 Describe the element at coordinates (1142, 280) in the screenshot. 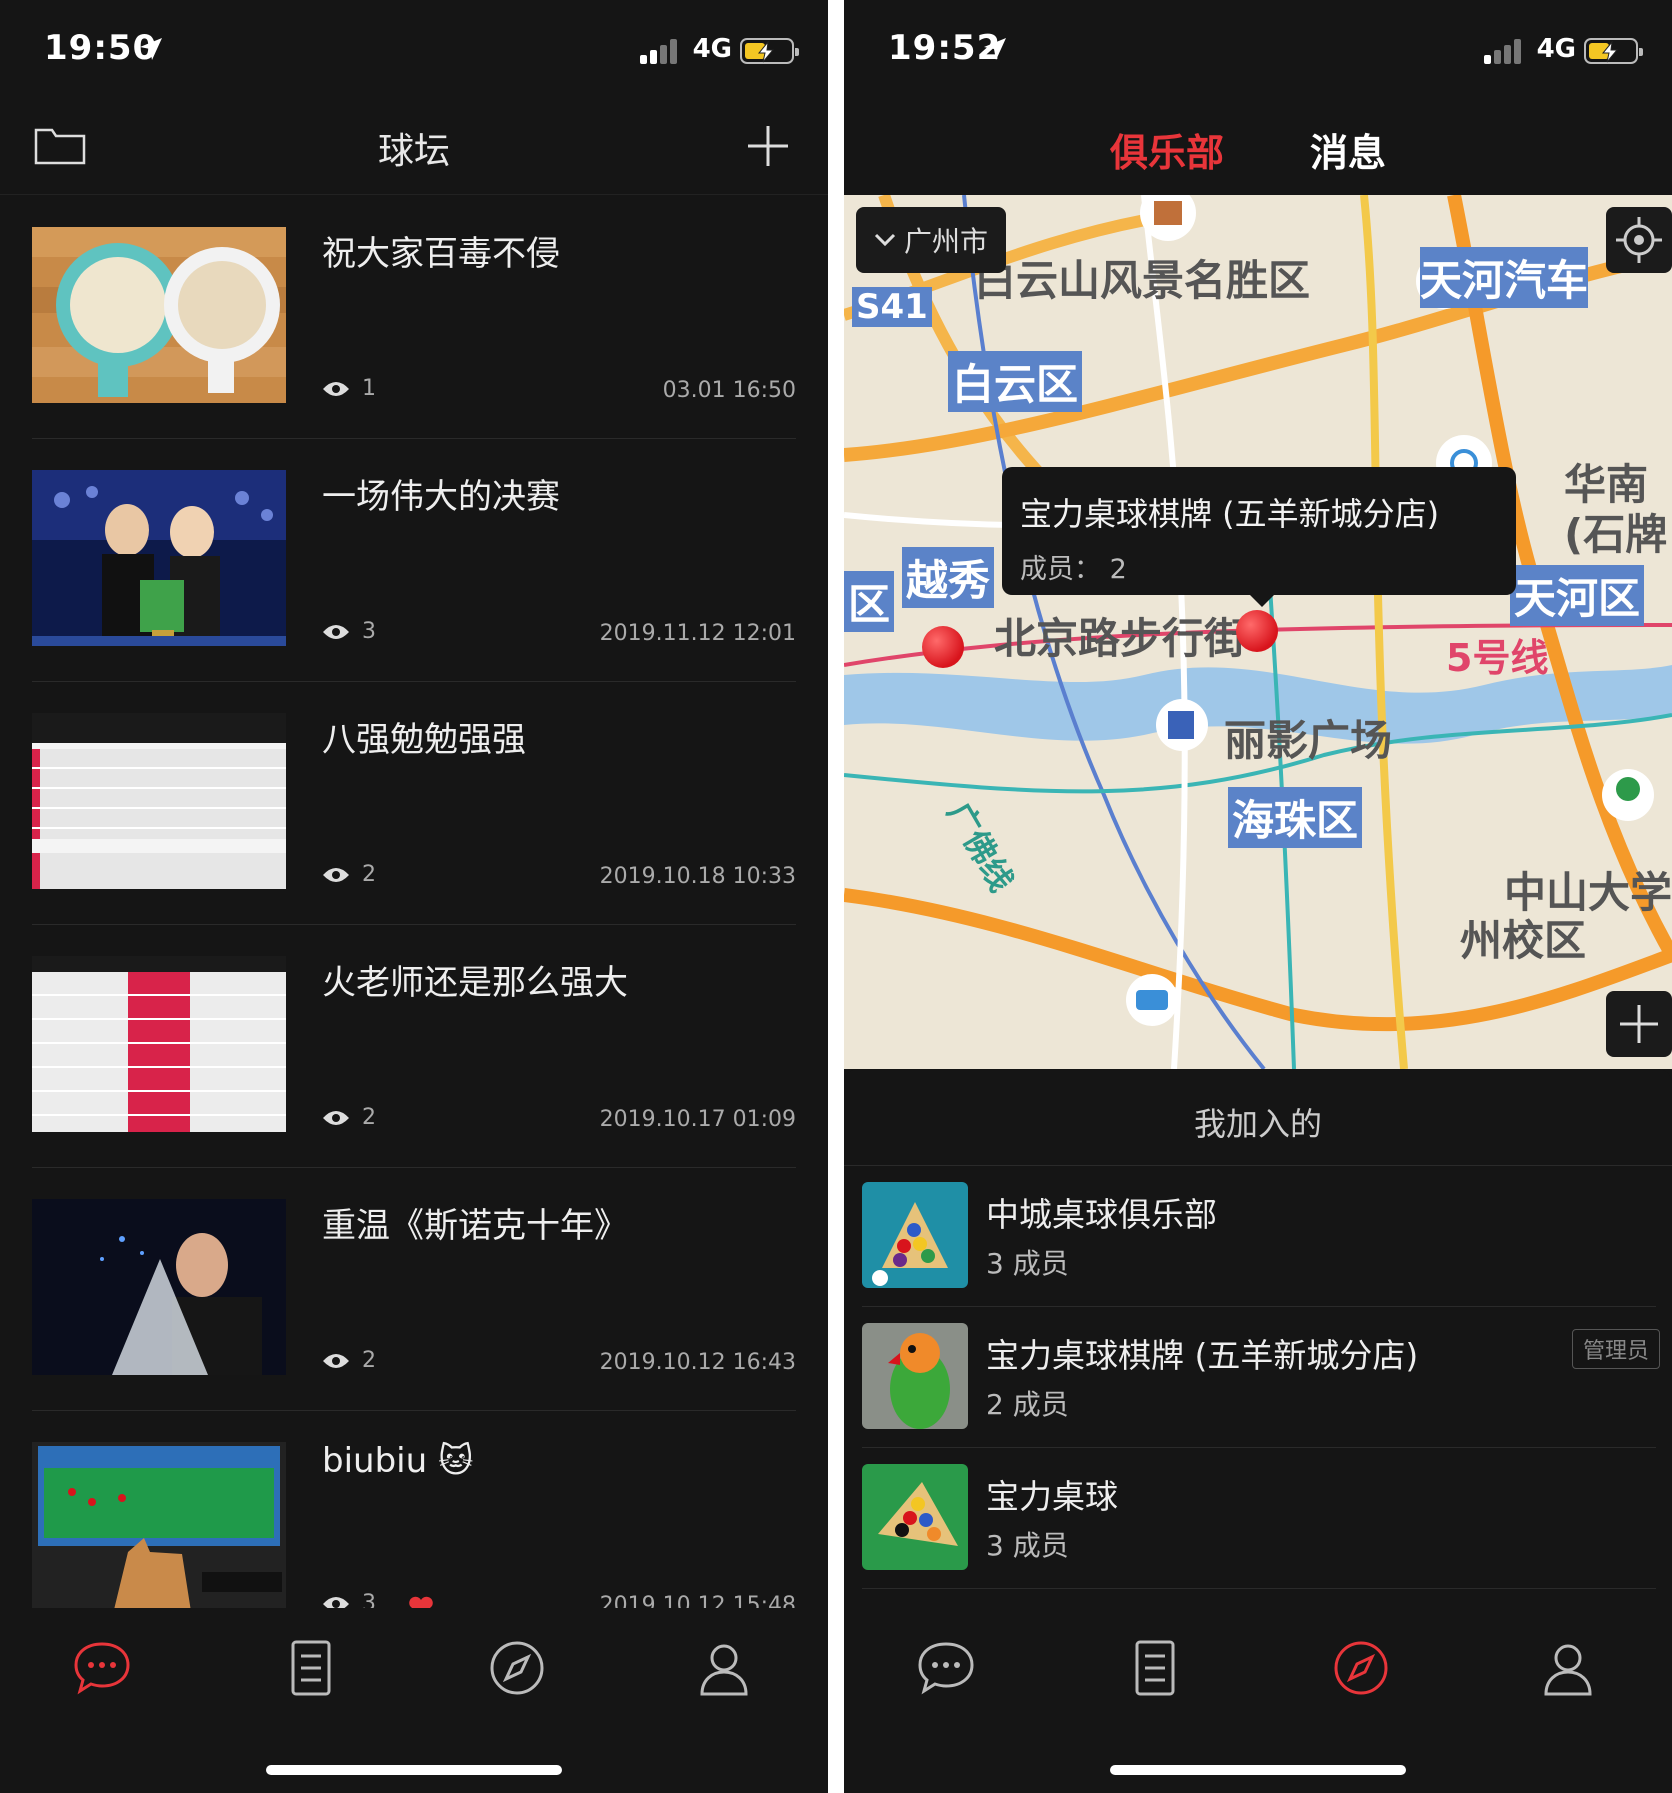

I see `map-label: 白云山风景名胜区` at that location.